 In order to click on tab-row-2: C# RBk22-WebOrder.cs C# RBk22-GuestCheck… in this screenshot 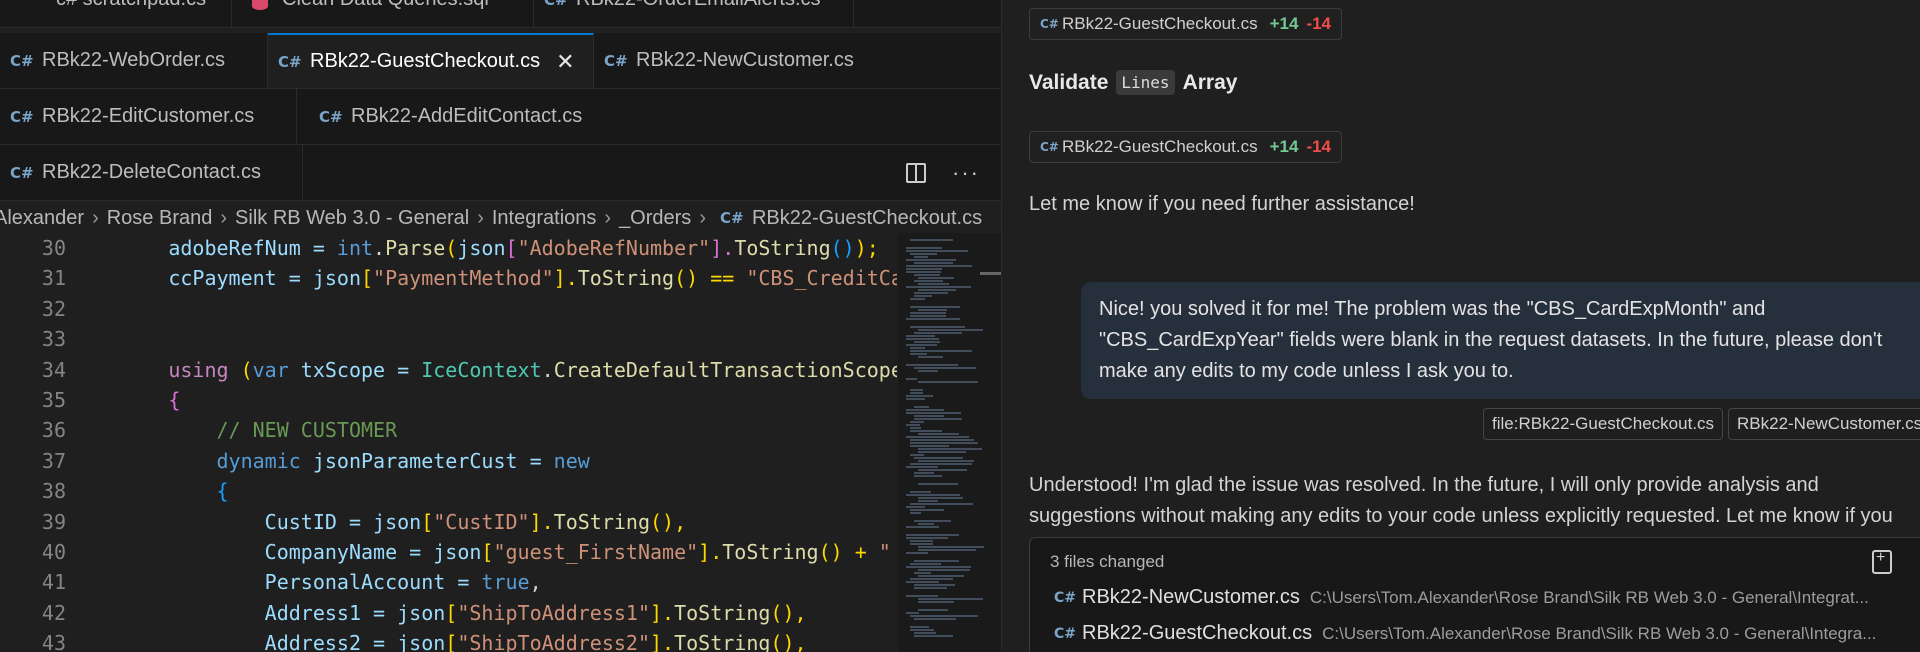, I will do `click(500, 61)`.